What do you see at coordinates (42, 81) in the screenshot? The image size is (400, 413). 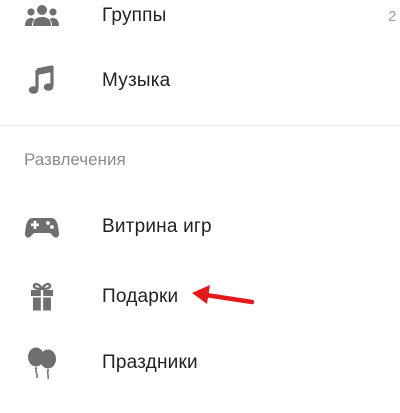 I see `music-note-icon` at bounding box center [42, 81].